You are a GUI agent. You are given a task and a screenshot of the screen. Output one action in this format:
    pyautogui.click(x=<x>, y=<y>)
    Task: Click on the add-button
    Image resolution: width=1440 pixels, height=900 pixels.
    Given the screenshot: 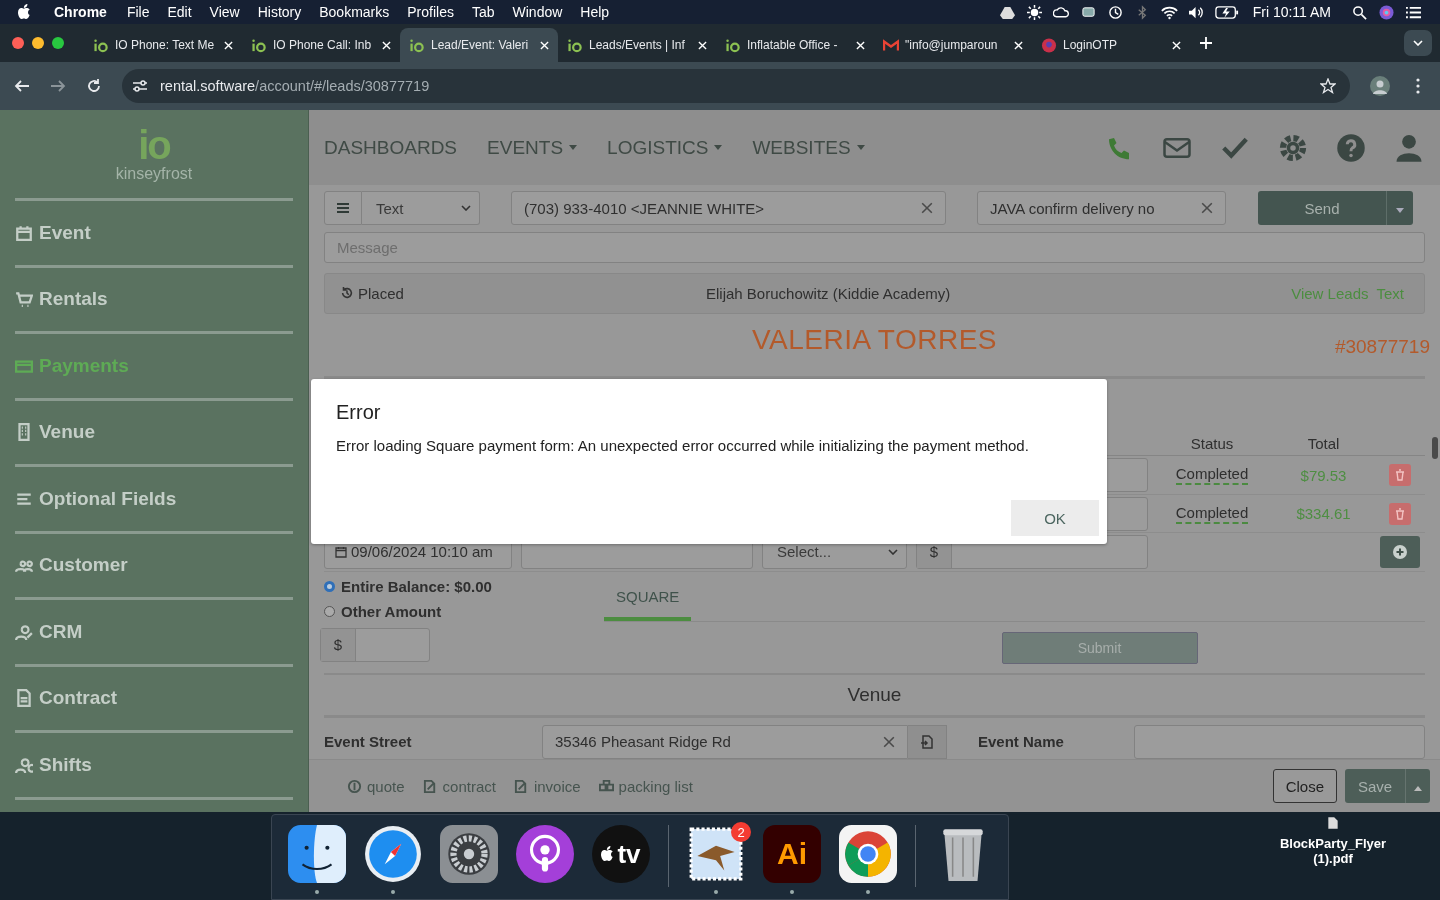 What is the action you would take?
    pyautogui.click(x=1400, y=551)
    